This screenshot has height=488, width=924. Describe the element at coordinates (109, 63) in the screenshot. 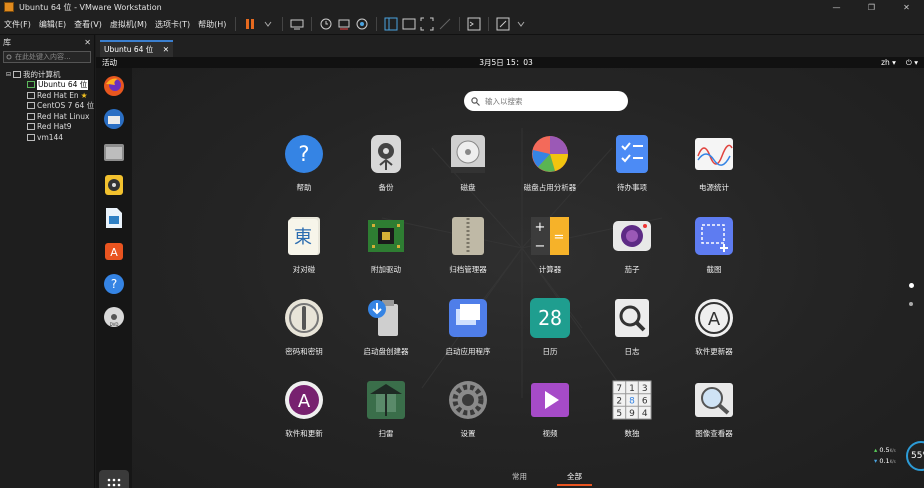

I see `activities-button: 活动` at that location.